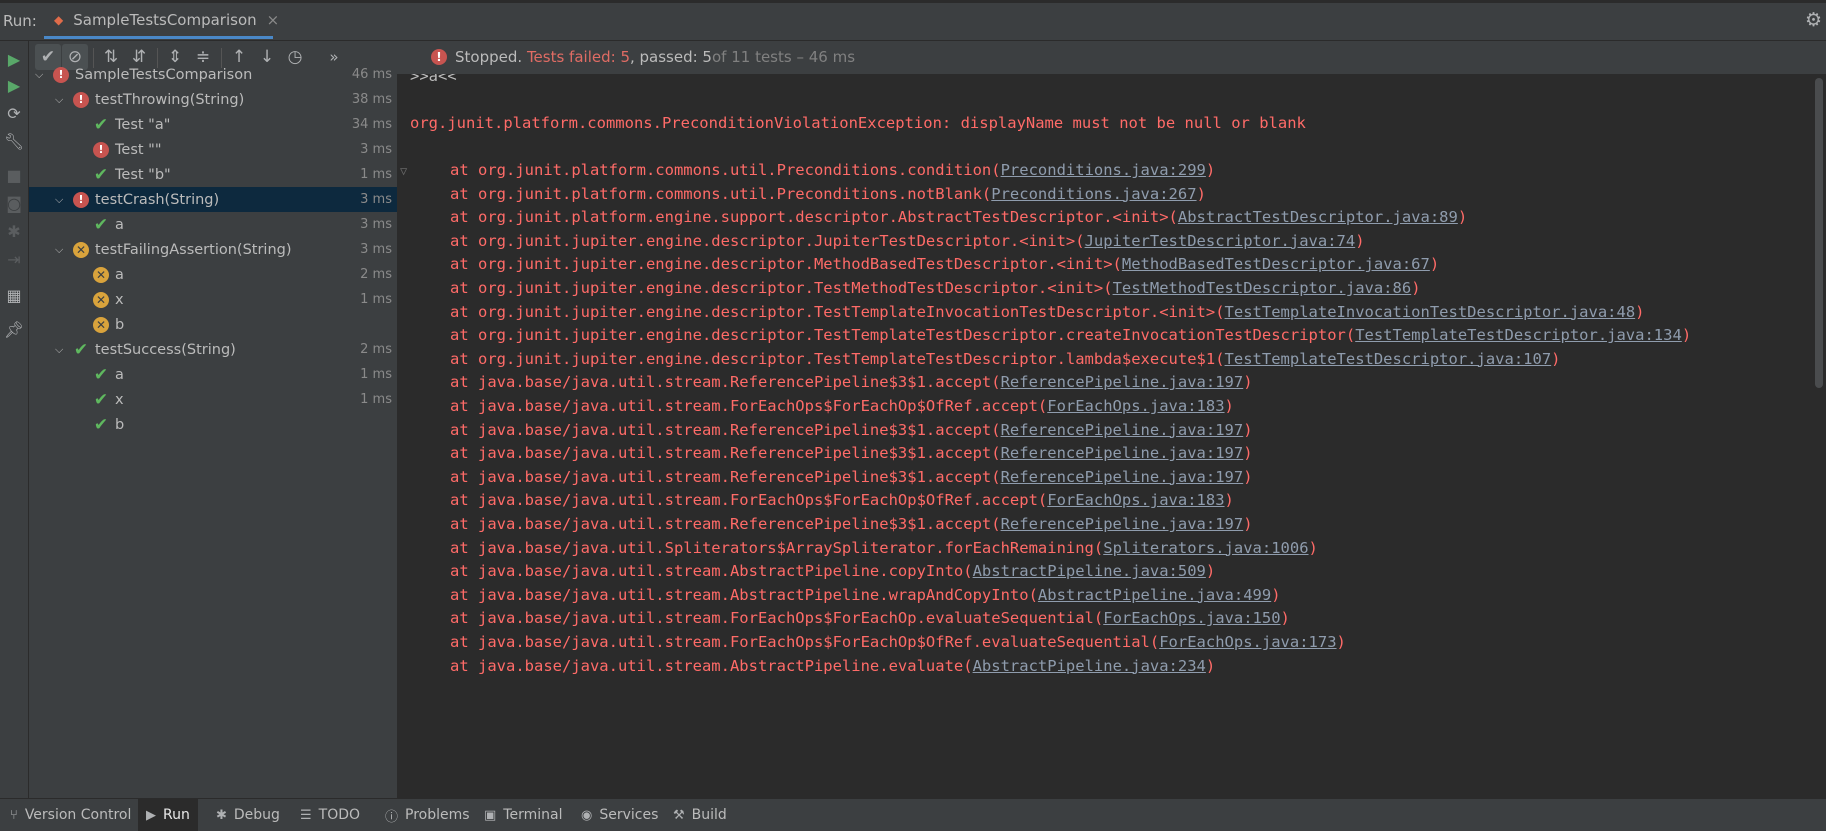  What do you see at coordinates (59, 19) in the screenshot?
I see `test-run-icon: ◆` at bounding box center [59, 19].